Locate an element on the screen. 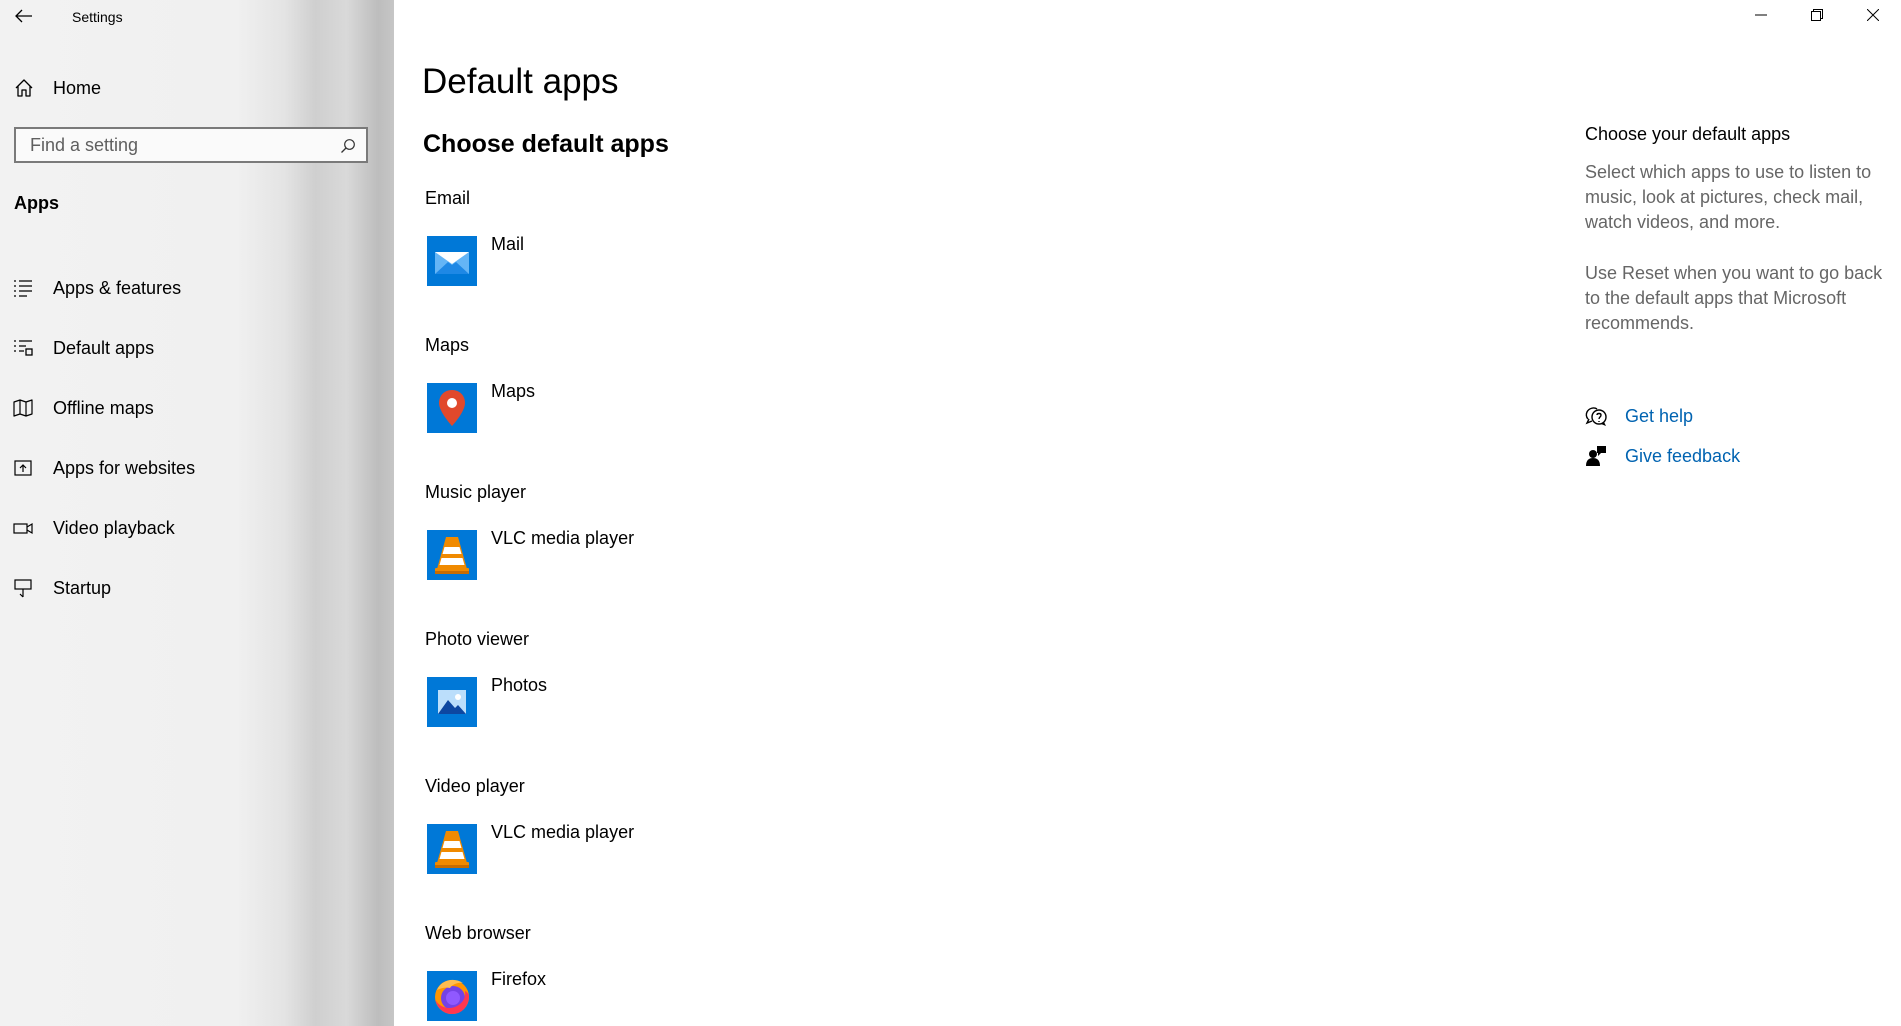 The width and height of the screenshot is (1901, 1026). search-icon is located at coordinates (348, 146).